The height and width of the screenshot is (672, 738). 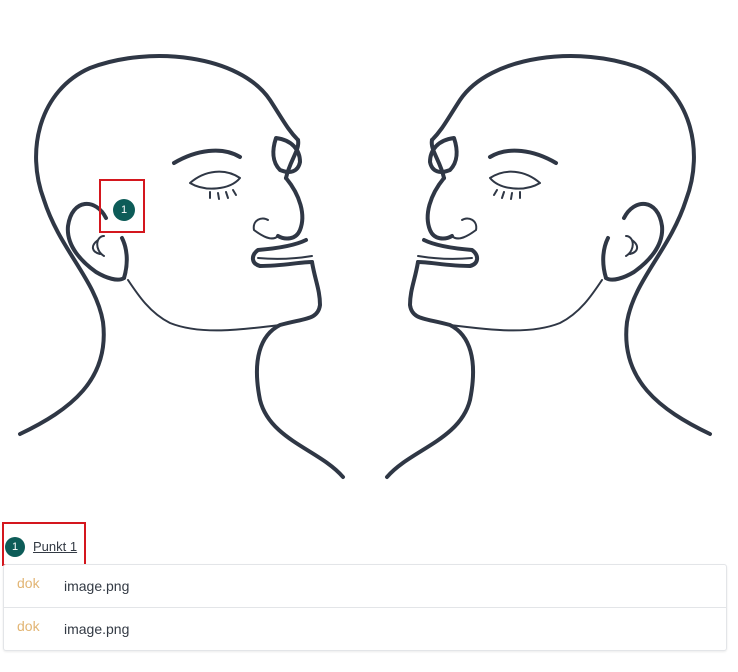 What do you see at coordinates (55, 546) in the screenshot?
I see `point-link: Punkt 1` at bounding box center [55, 546].